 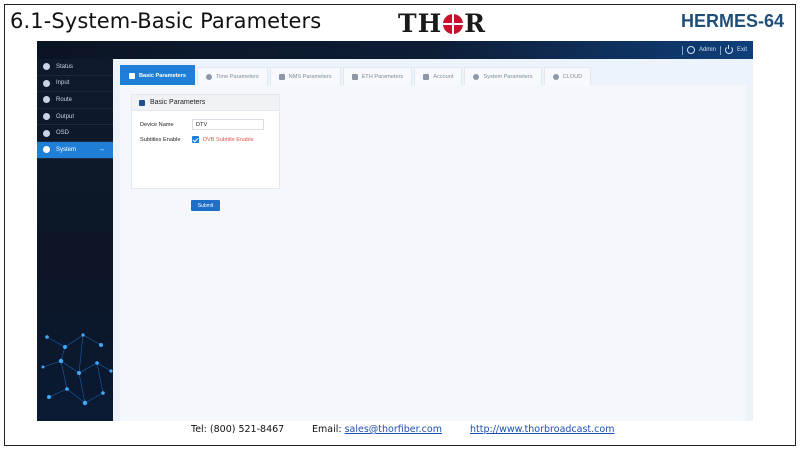 What do you see at coordinates (142, 102) in the screenshot?
I see `panel-icon` at bounding box center [142, 102].